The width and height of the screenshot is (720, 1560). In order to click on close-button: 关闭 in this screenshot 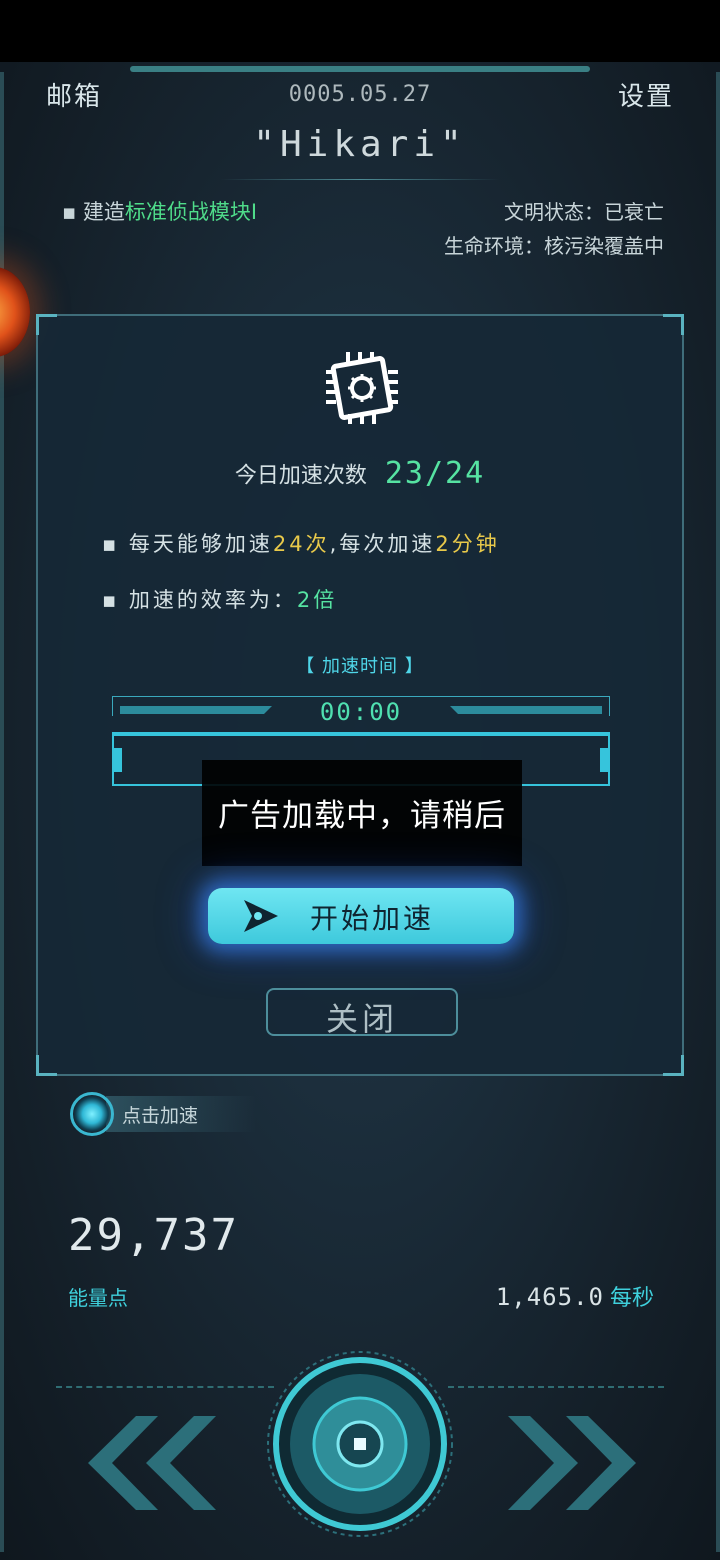, I will do `click(362, 1013)`.